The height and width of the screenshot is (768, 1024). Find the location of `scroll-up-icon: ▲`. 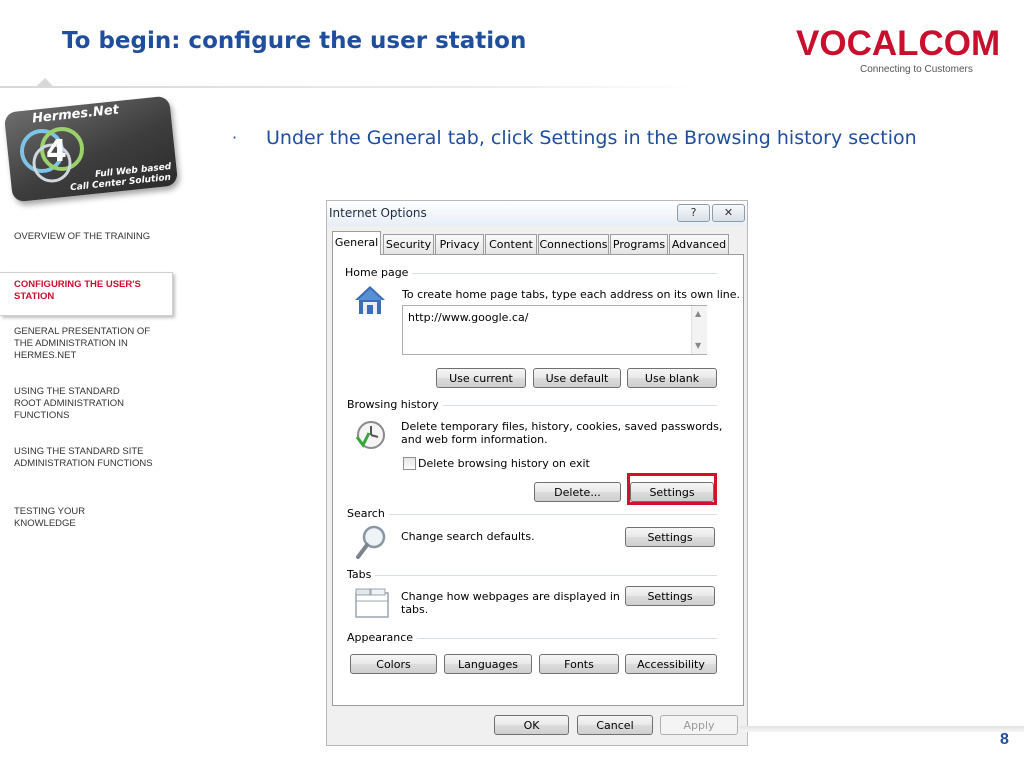

scroll-up-icon: ▲ is located at coordinates (698, 313).